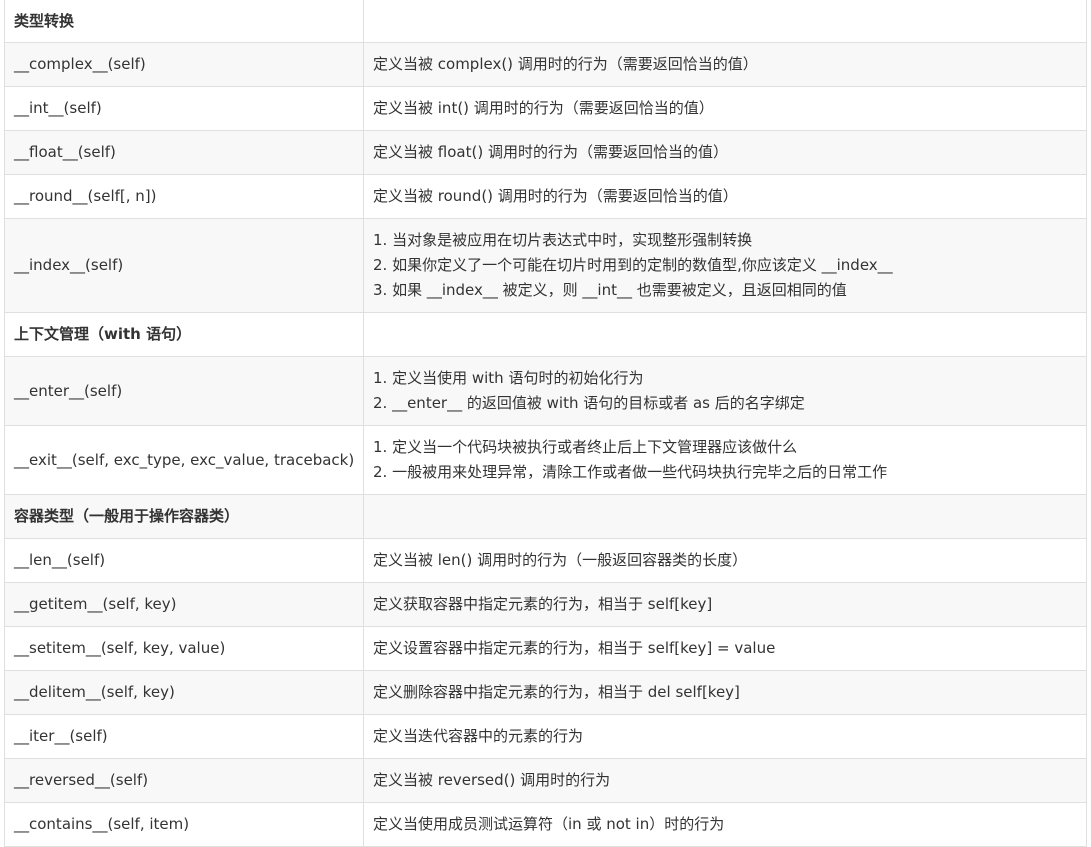  I want to click on method-signature: __iter__(self), so click(184, 736).